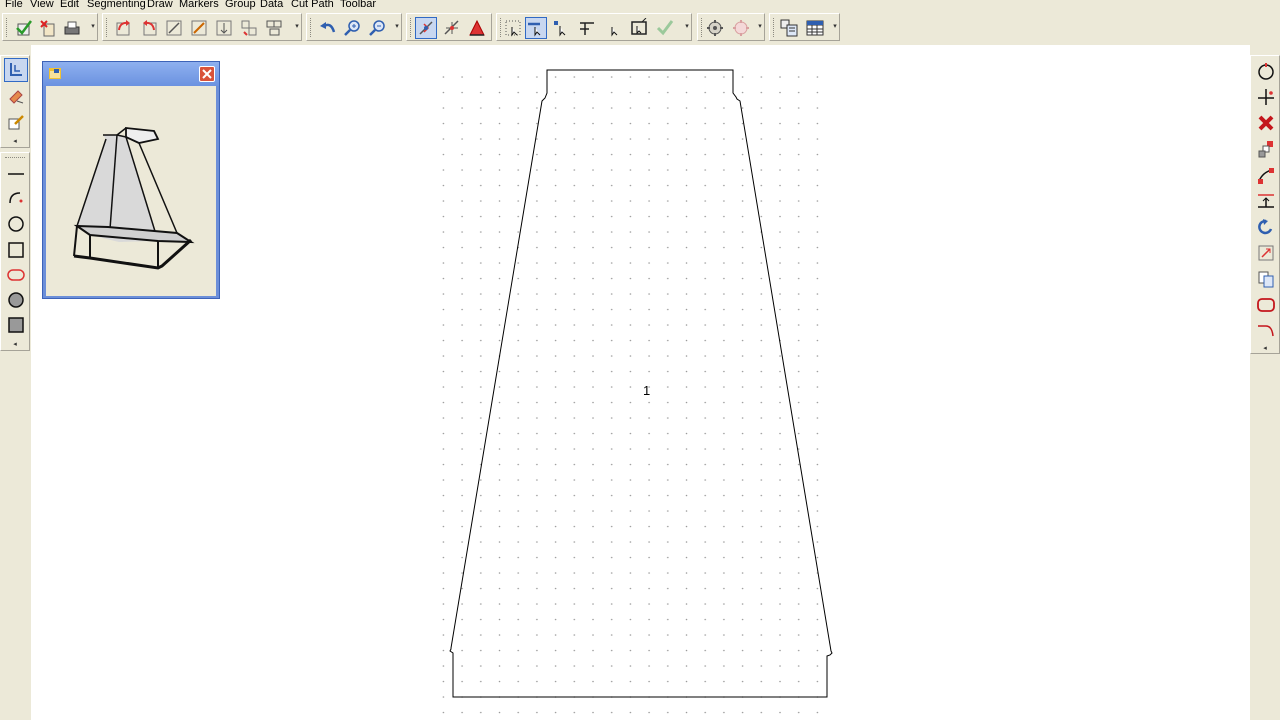 The width and height of the screenshot is (1280, 720). I want to click on duplicate-button, so click(1266, 279).